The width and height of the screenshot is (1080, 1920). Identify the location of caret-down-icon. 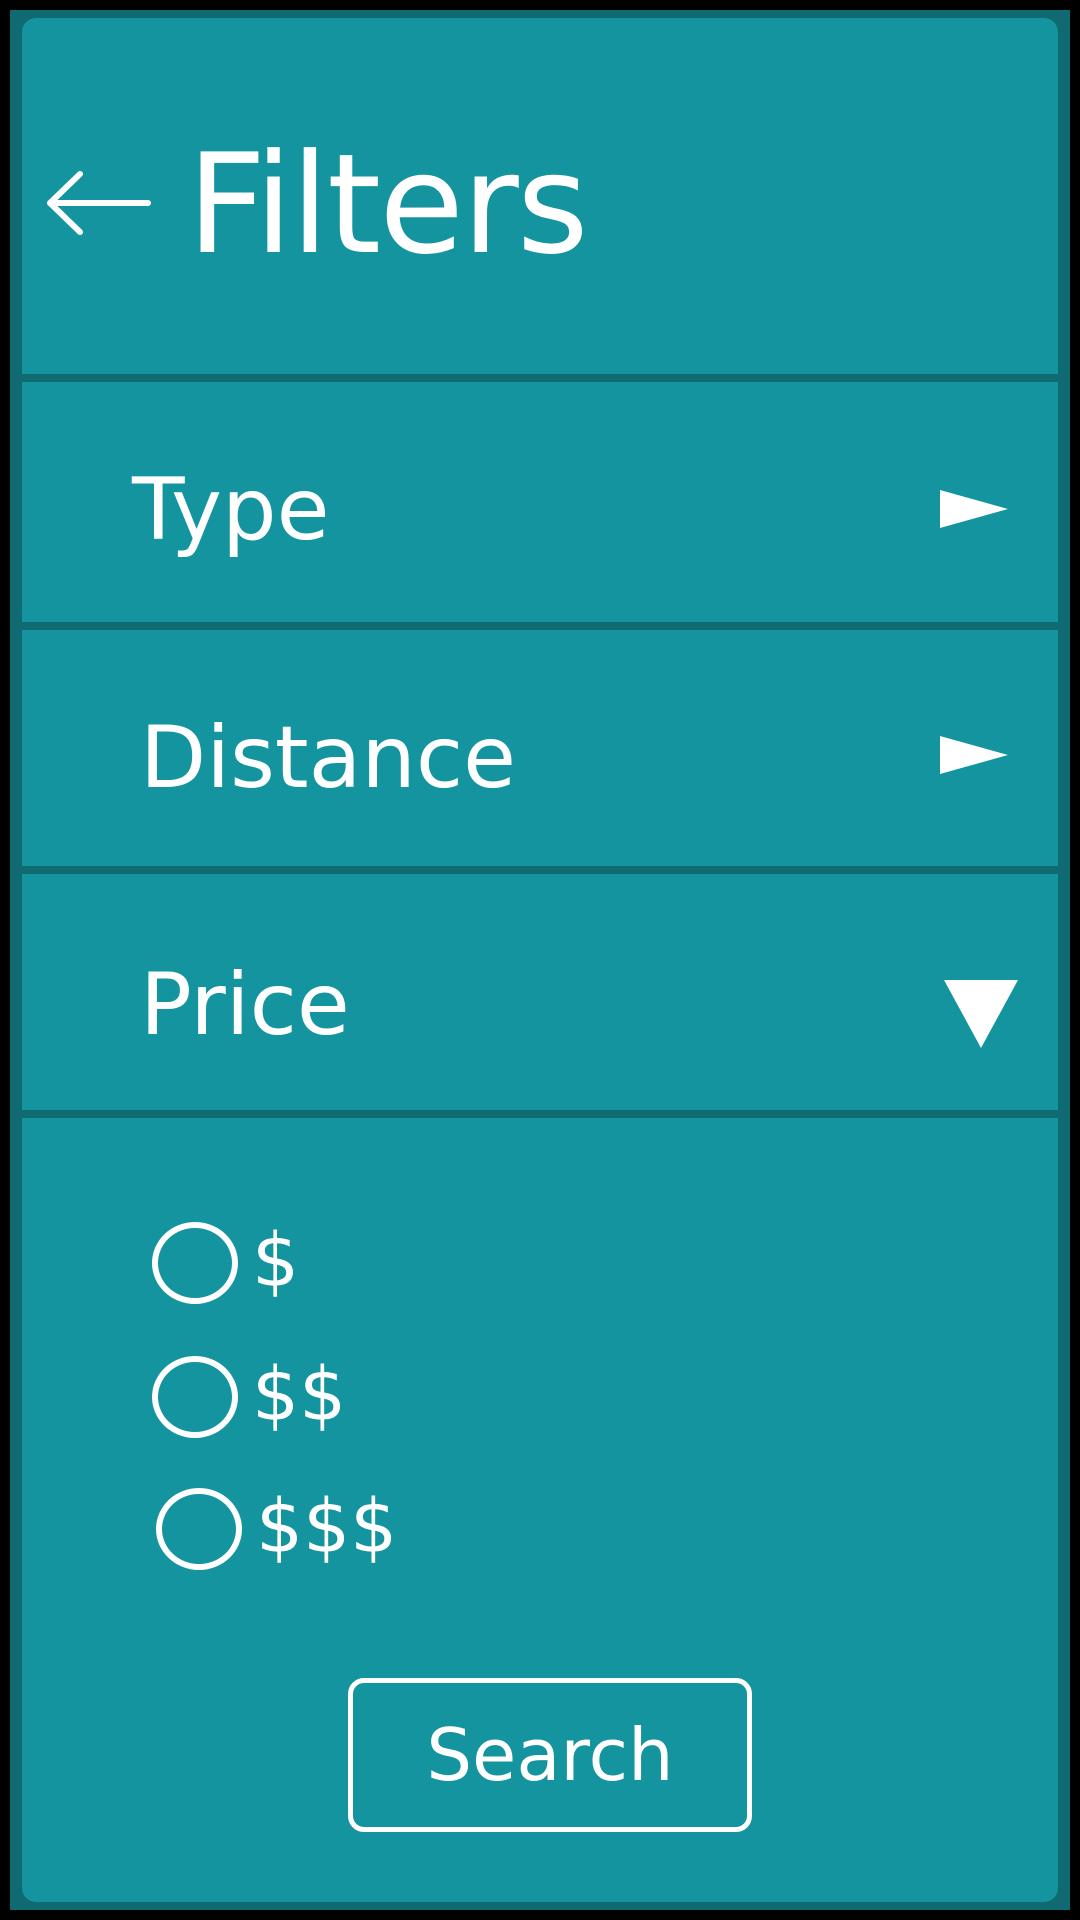
(981, 1014).